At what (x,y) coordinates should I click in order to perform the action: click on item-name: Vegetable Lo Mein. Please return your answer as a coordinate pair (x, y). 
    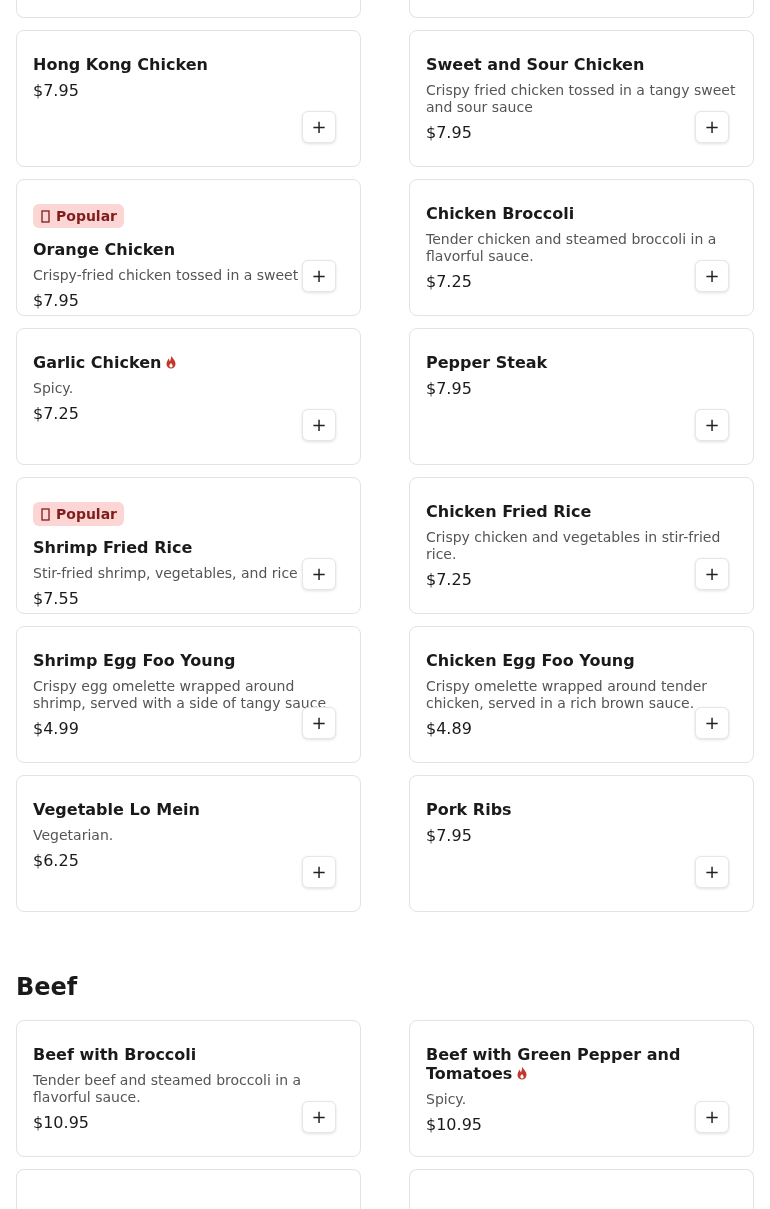
    Looking at the image, I should click on (116, 809).